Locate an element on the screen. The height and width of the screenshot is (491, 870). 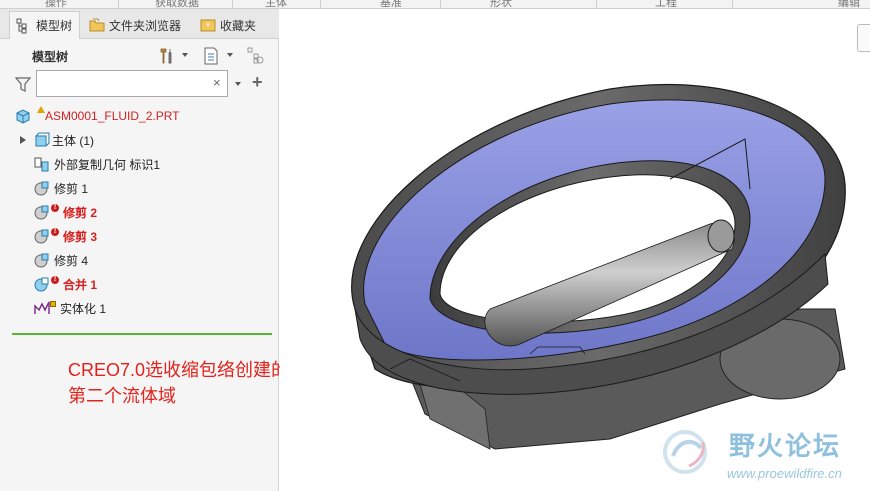
tab-favorites: * 收藏夹 is located at coordinates (230, 25).